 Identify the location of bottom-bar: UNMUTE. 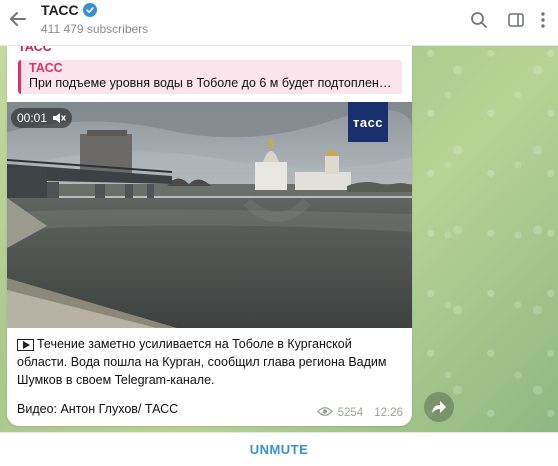
(279, 449).